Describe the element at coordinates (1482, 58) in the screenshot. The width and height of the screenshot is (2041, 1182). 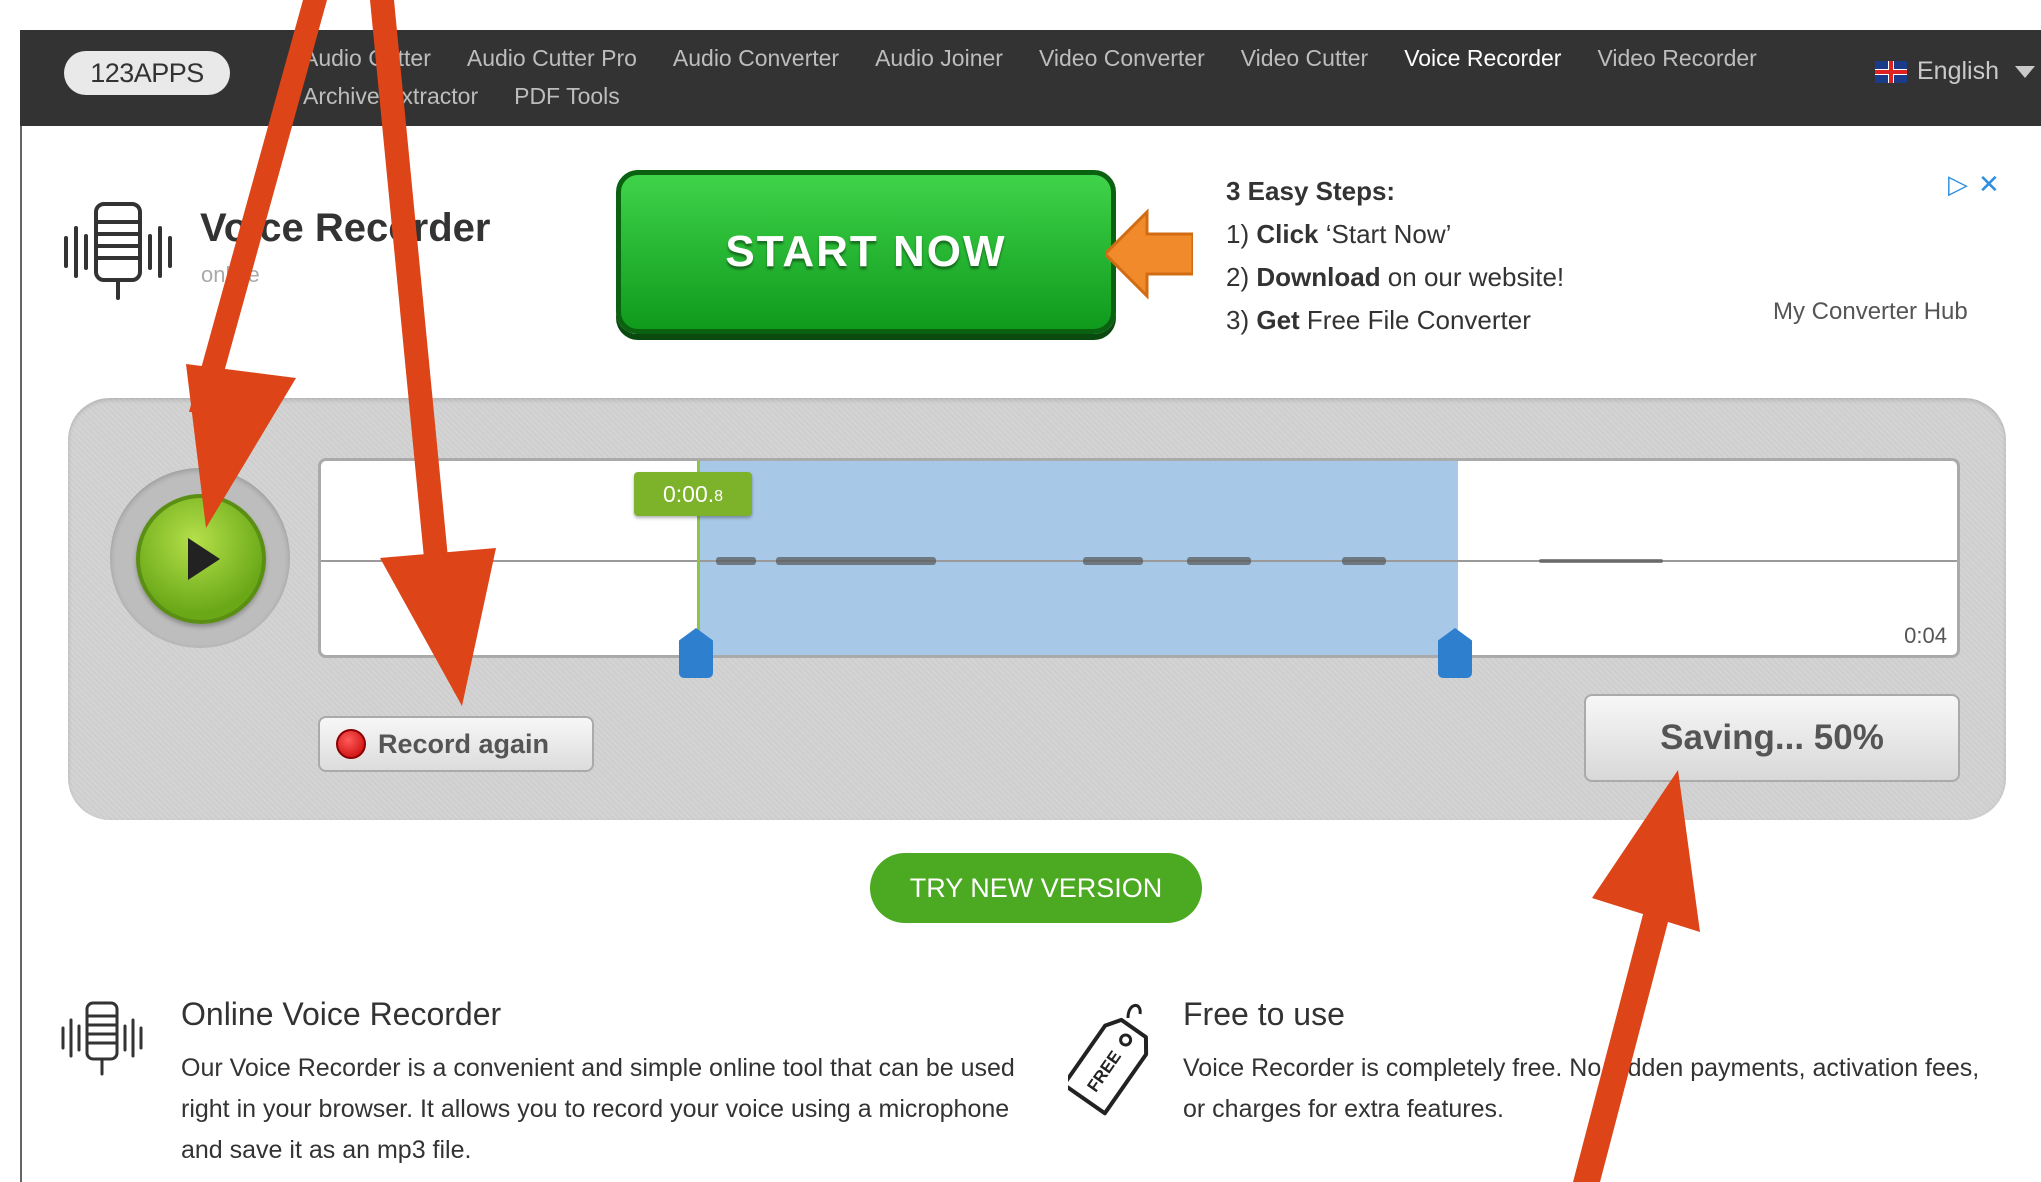
I see `nav-link-voice-recorder: Voice Recorder` at that location.